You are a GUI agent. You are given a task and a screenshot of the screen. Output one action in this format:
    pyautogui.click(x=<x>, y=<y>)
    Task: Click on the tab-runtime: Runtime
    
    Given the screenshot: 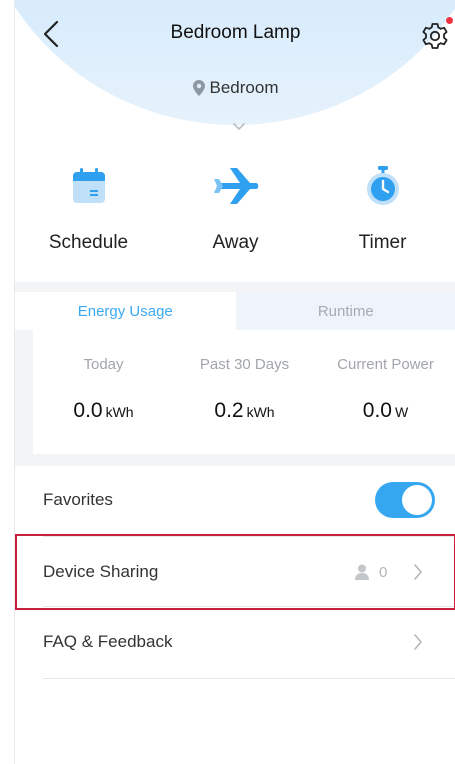 What is the action you would take?
    pyautogui.click(x=345, y=311)
    